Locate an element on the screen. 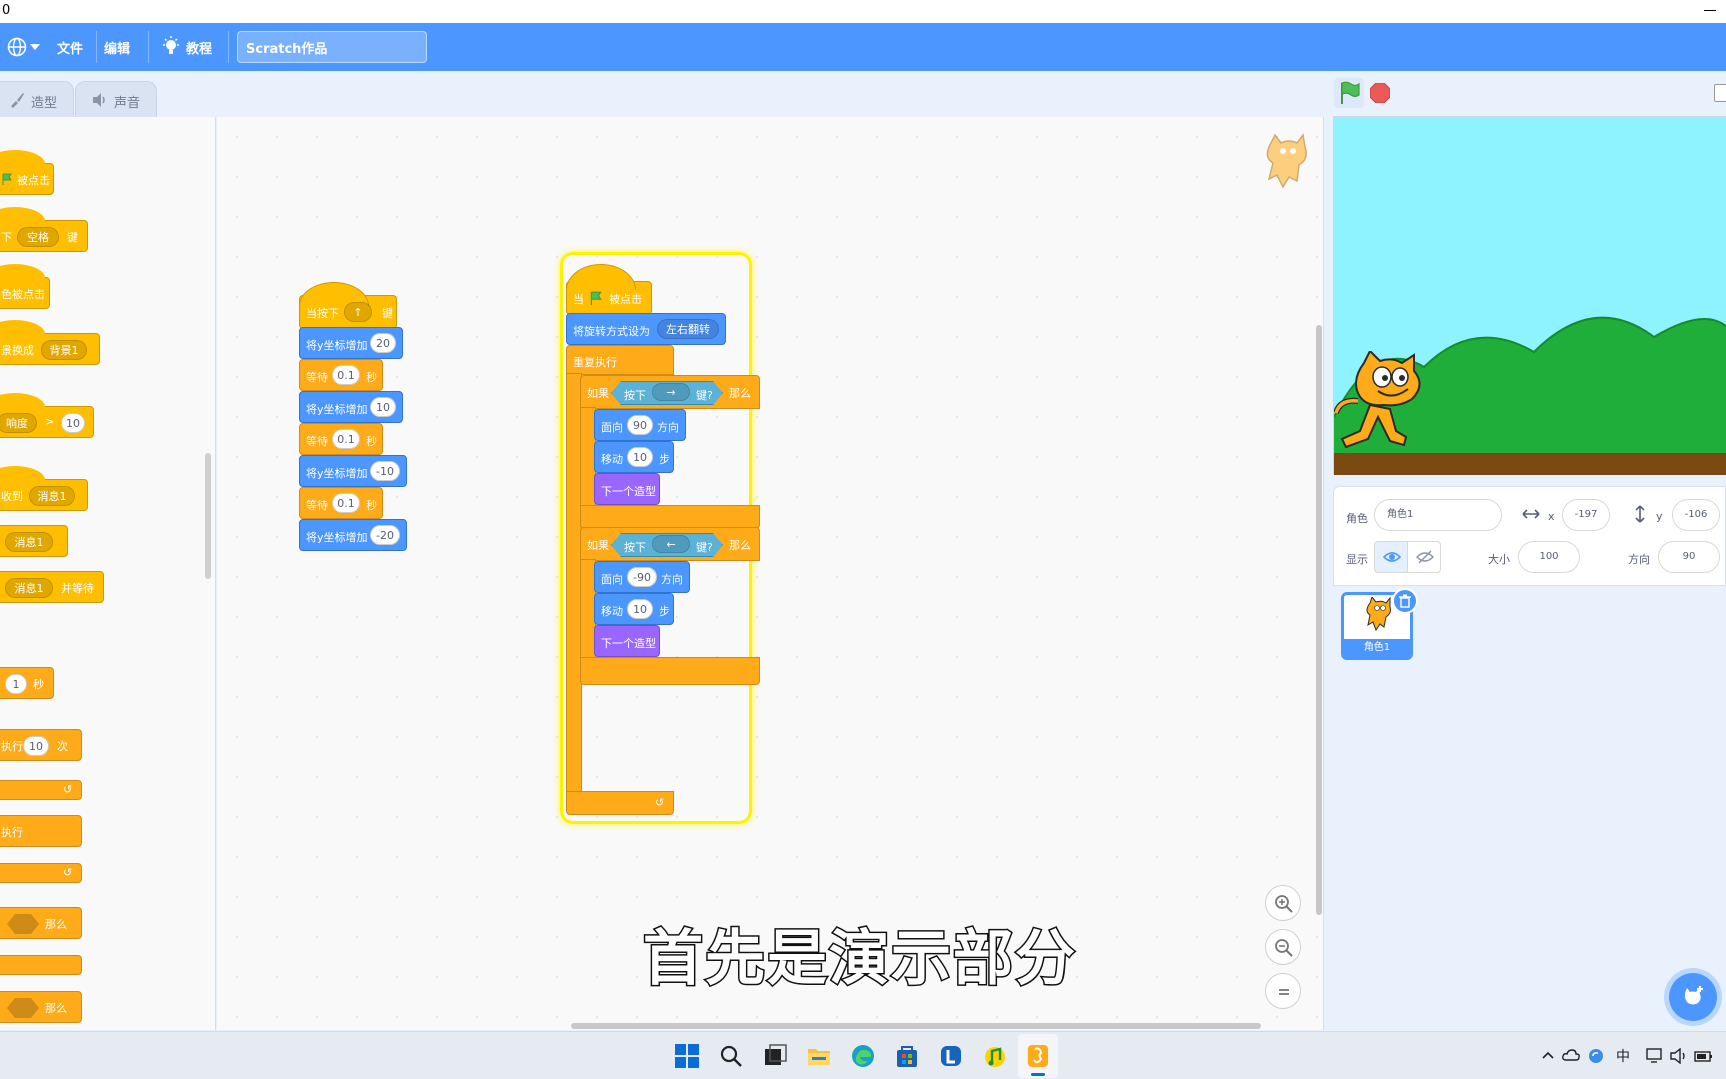 The width and height of the screenshot is (1726, 1079). block-point-direction: 面向 -90 方向 is located at coordinates (642, 577).